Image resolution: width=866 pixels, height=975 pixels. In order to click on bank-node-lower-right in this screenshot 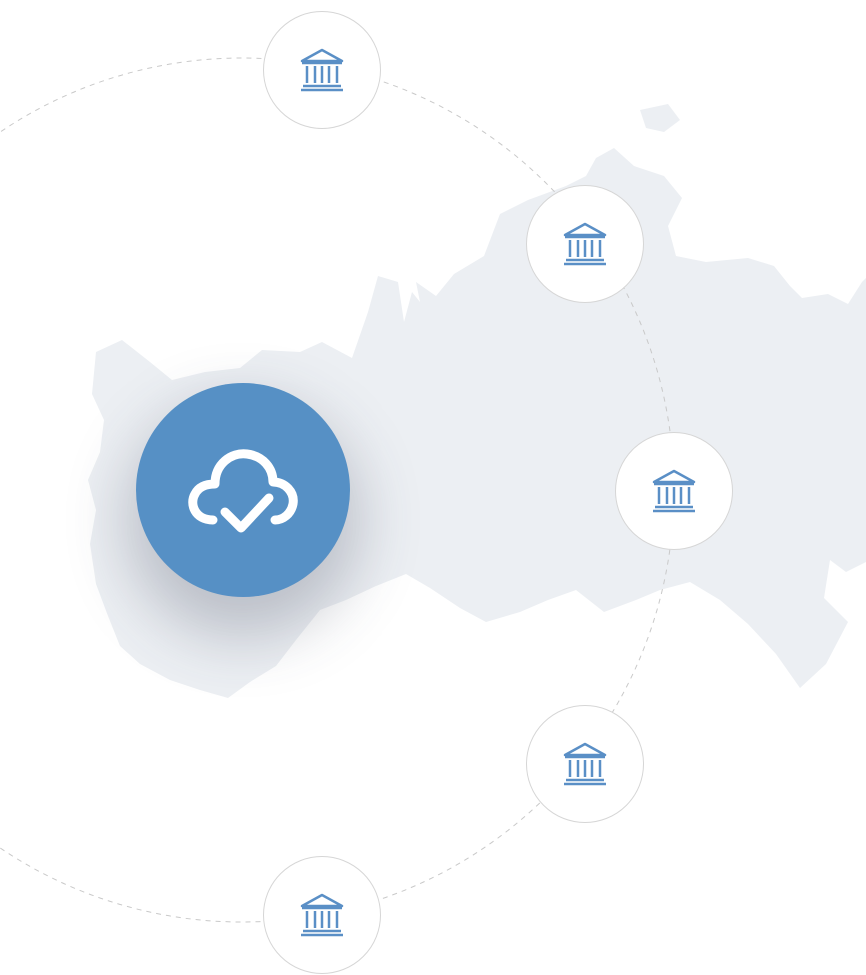, I will do `click(585, 764)`.